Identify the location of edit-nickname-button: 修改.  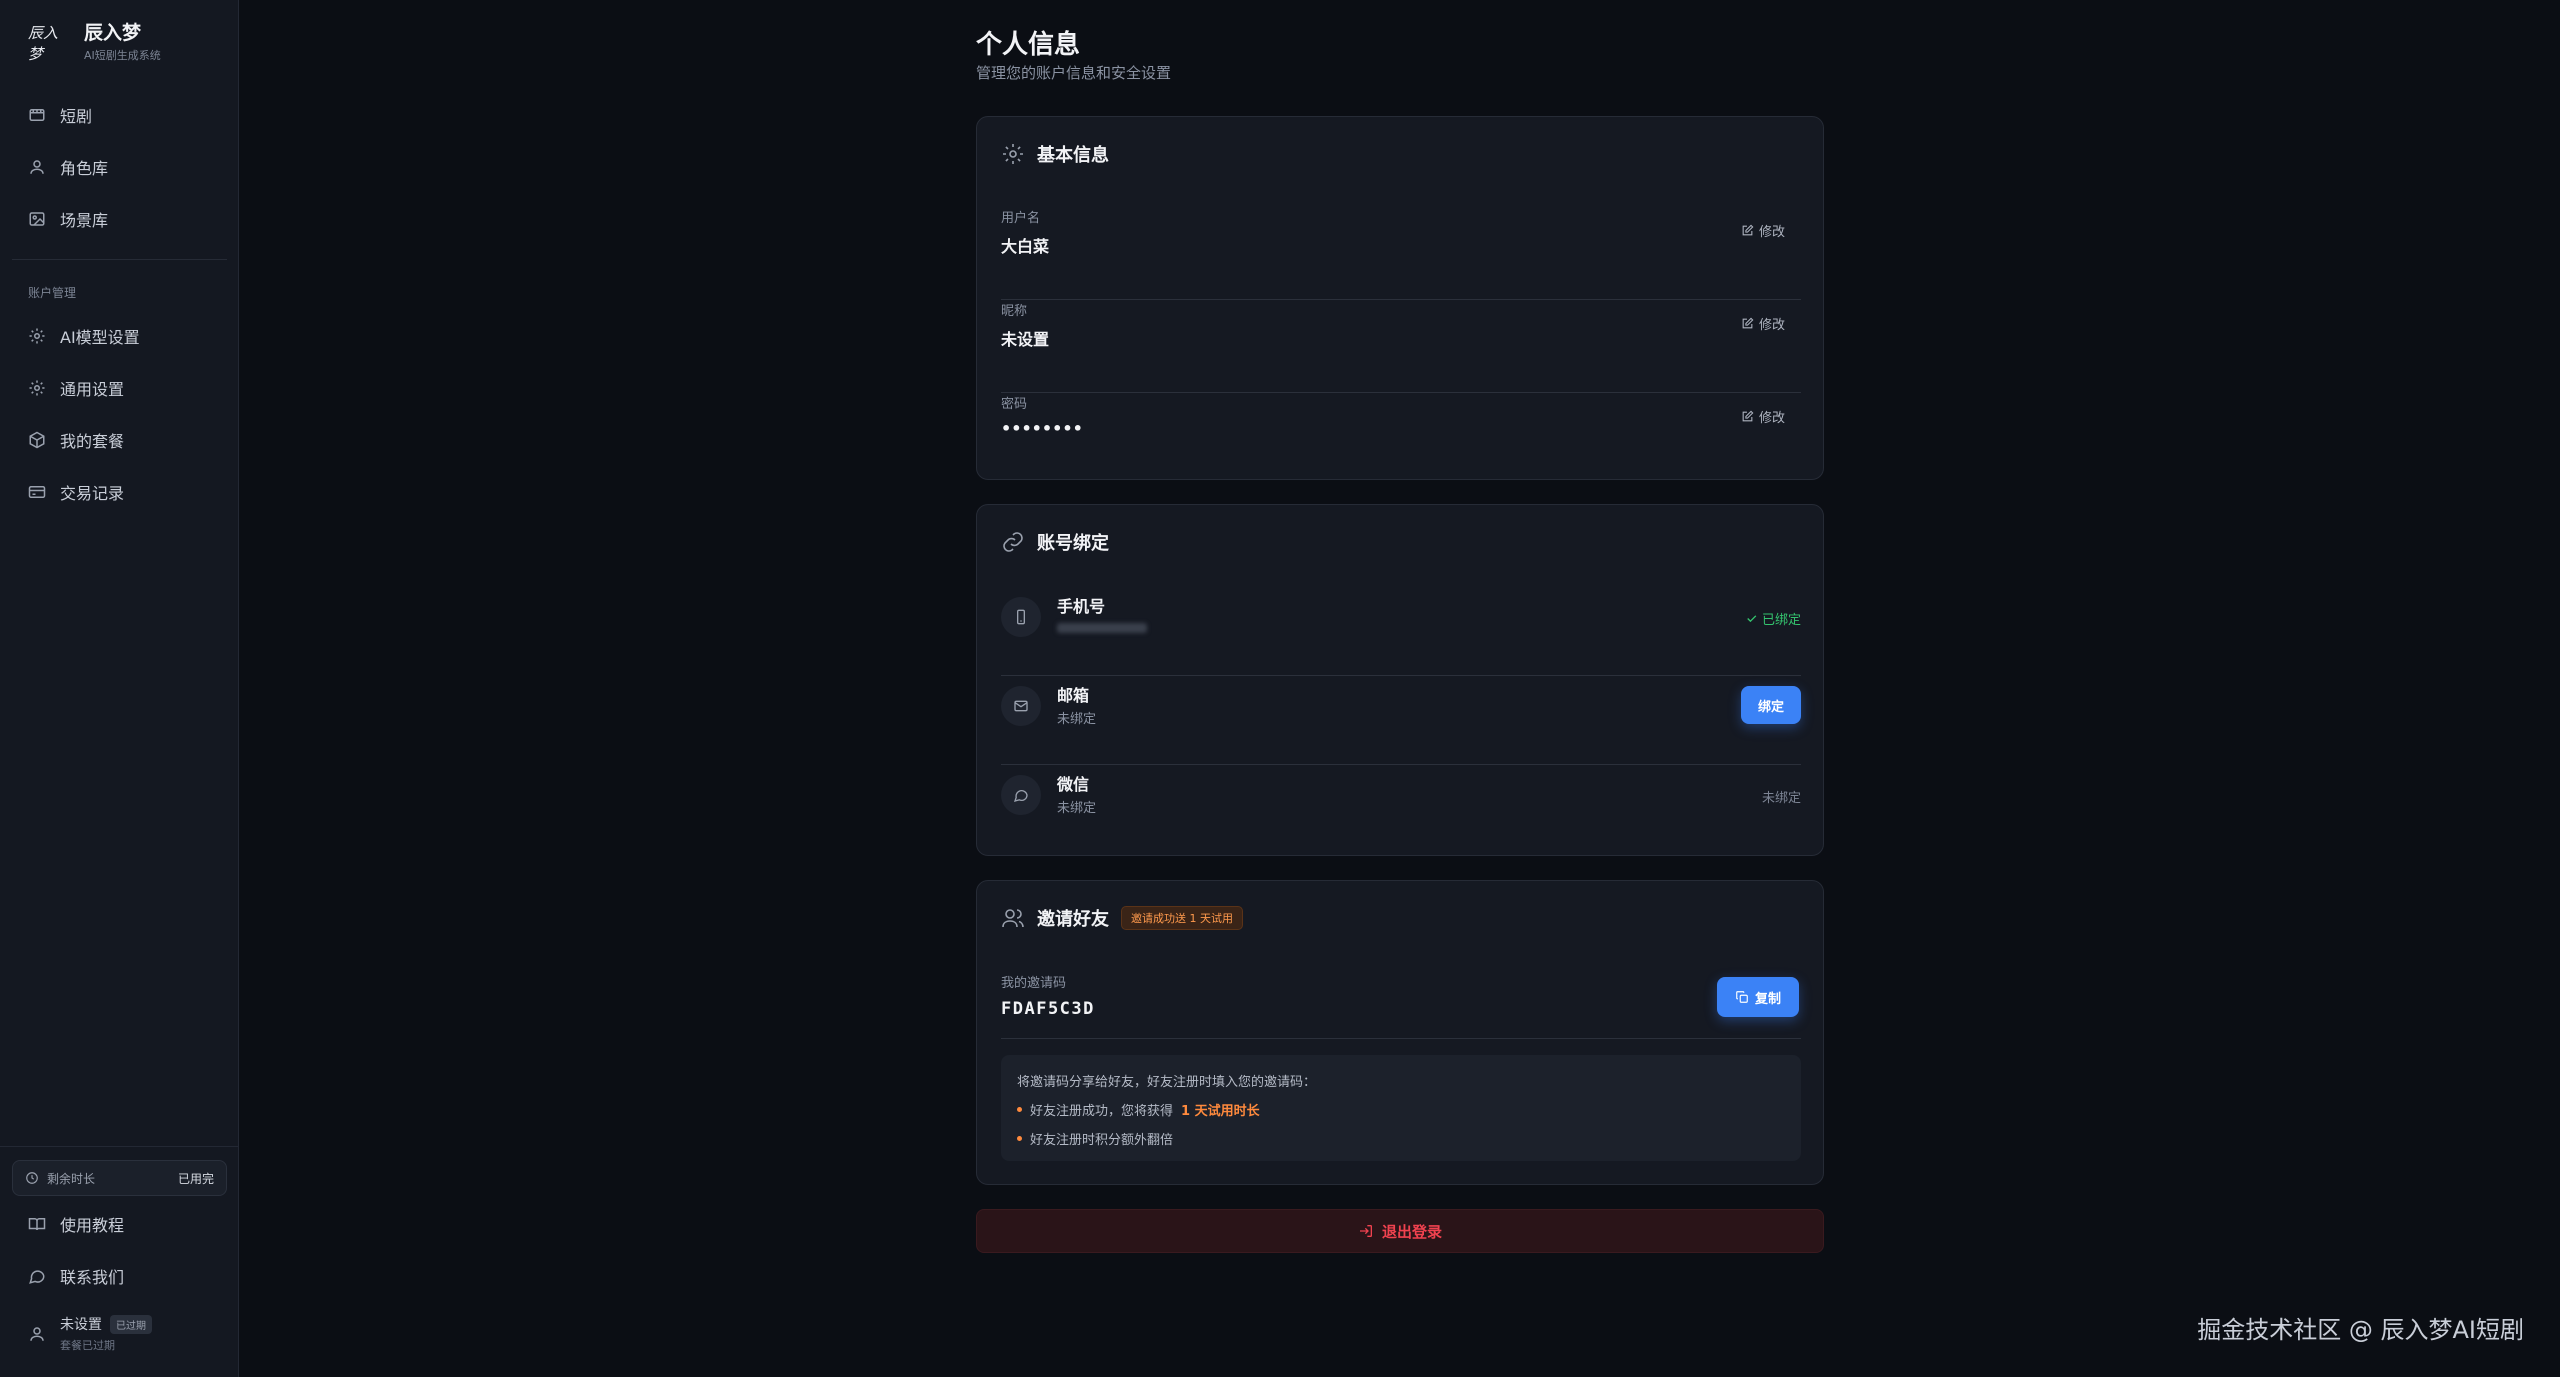
(1763, 323).